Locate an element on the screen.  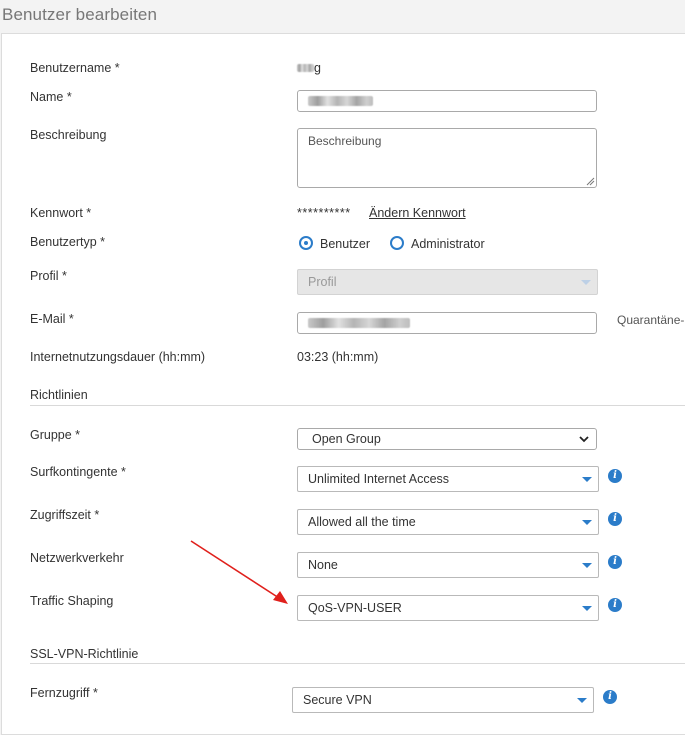
profile-select-value: Profil is located at coordinates (322, 282).